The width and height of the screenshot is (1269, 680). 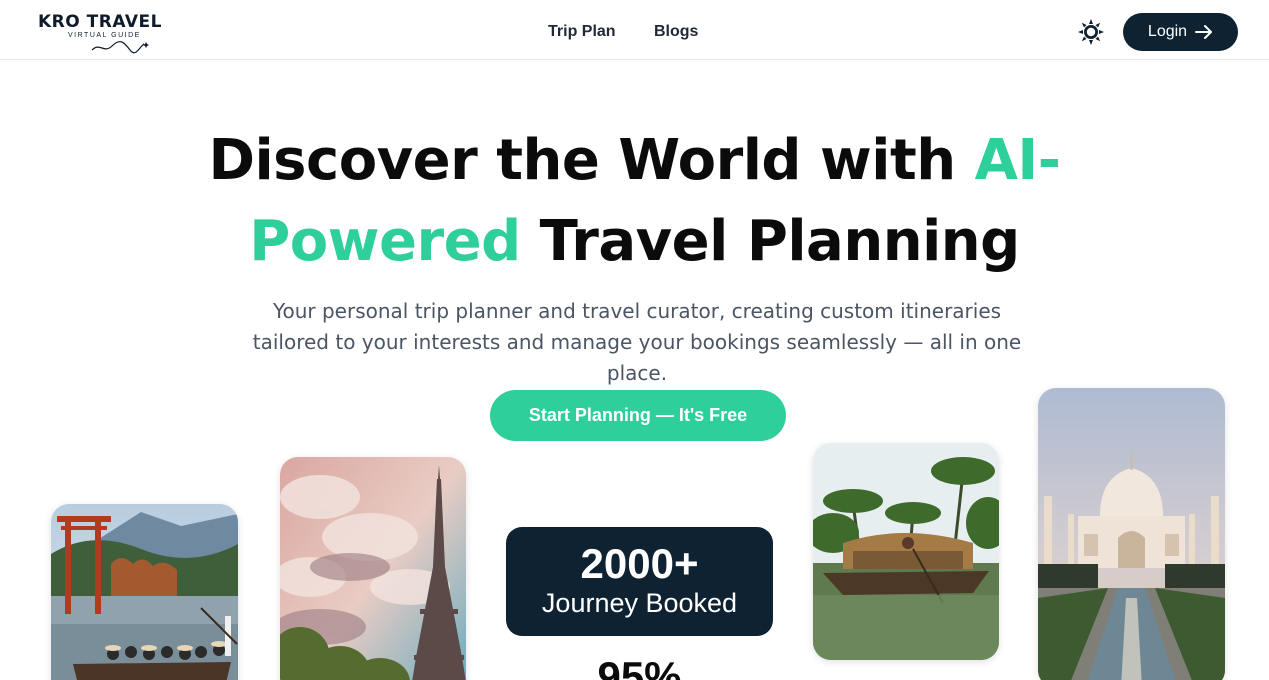 I want to click on hero-title-accent-ai: AI-, so click(x=1017, y=160).